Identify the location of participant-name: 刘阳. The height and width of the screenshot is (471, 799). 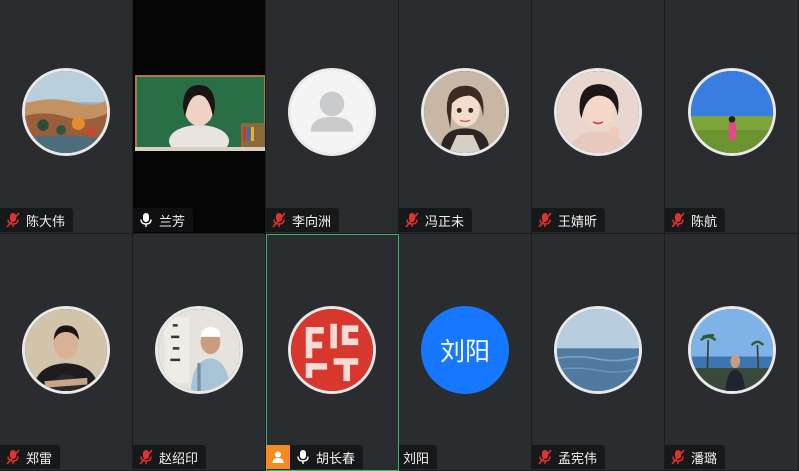
(416, 459).